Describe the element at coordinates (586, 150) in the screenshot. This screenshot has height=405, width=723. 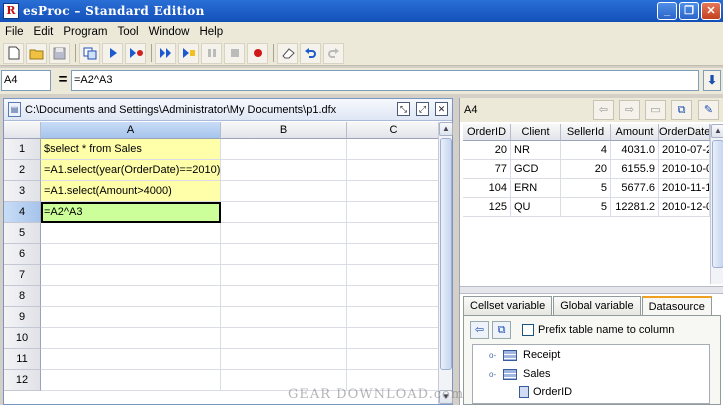
I see `result-cell: 4` at that location.